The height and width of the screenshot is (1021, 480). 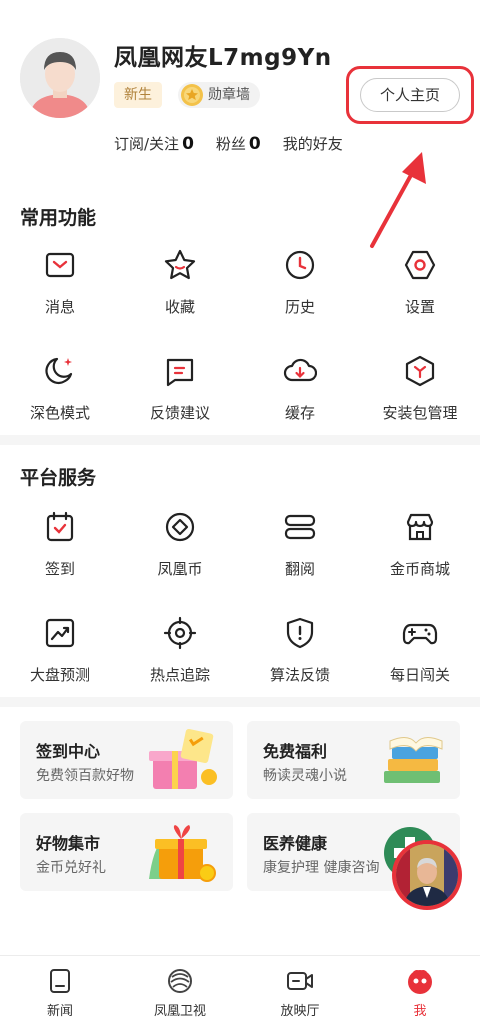 What do you see at coordinates (420, 555) in the screenshot?
I see `coin-store-item: 金币商城` at bounding box center [420, 555].